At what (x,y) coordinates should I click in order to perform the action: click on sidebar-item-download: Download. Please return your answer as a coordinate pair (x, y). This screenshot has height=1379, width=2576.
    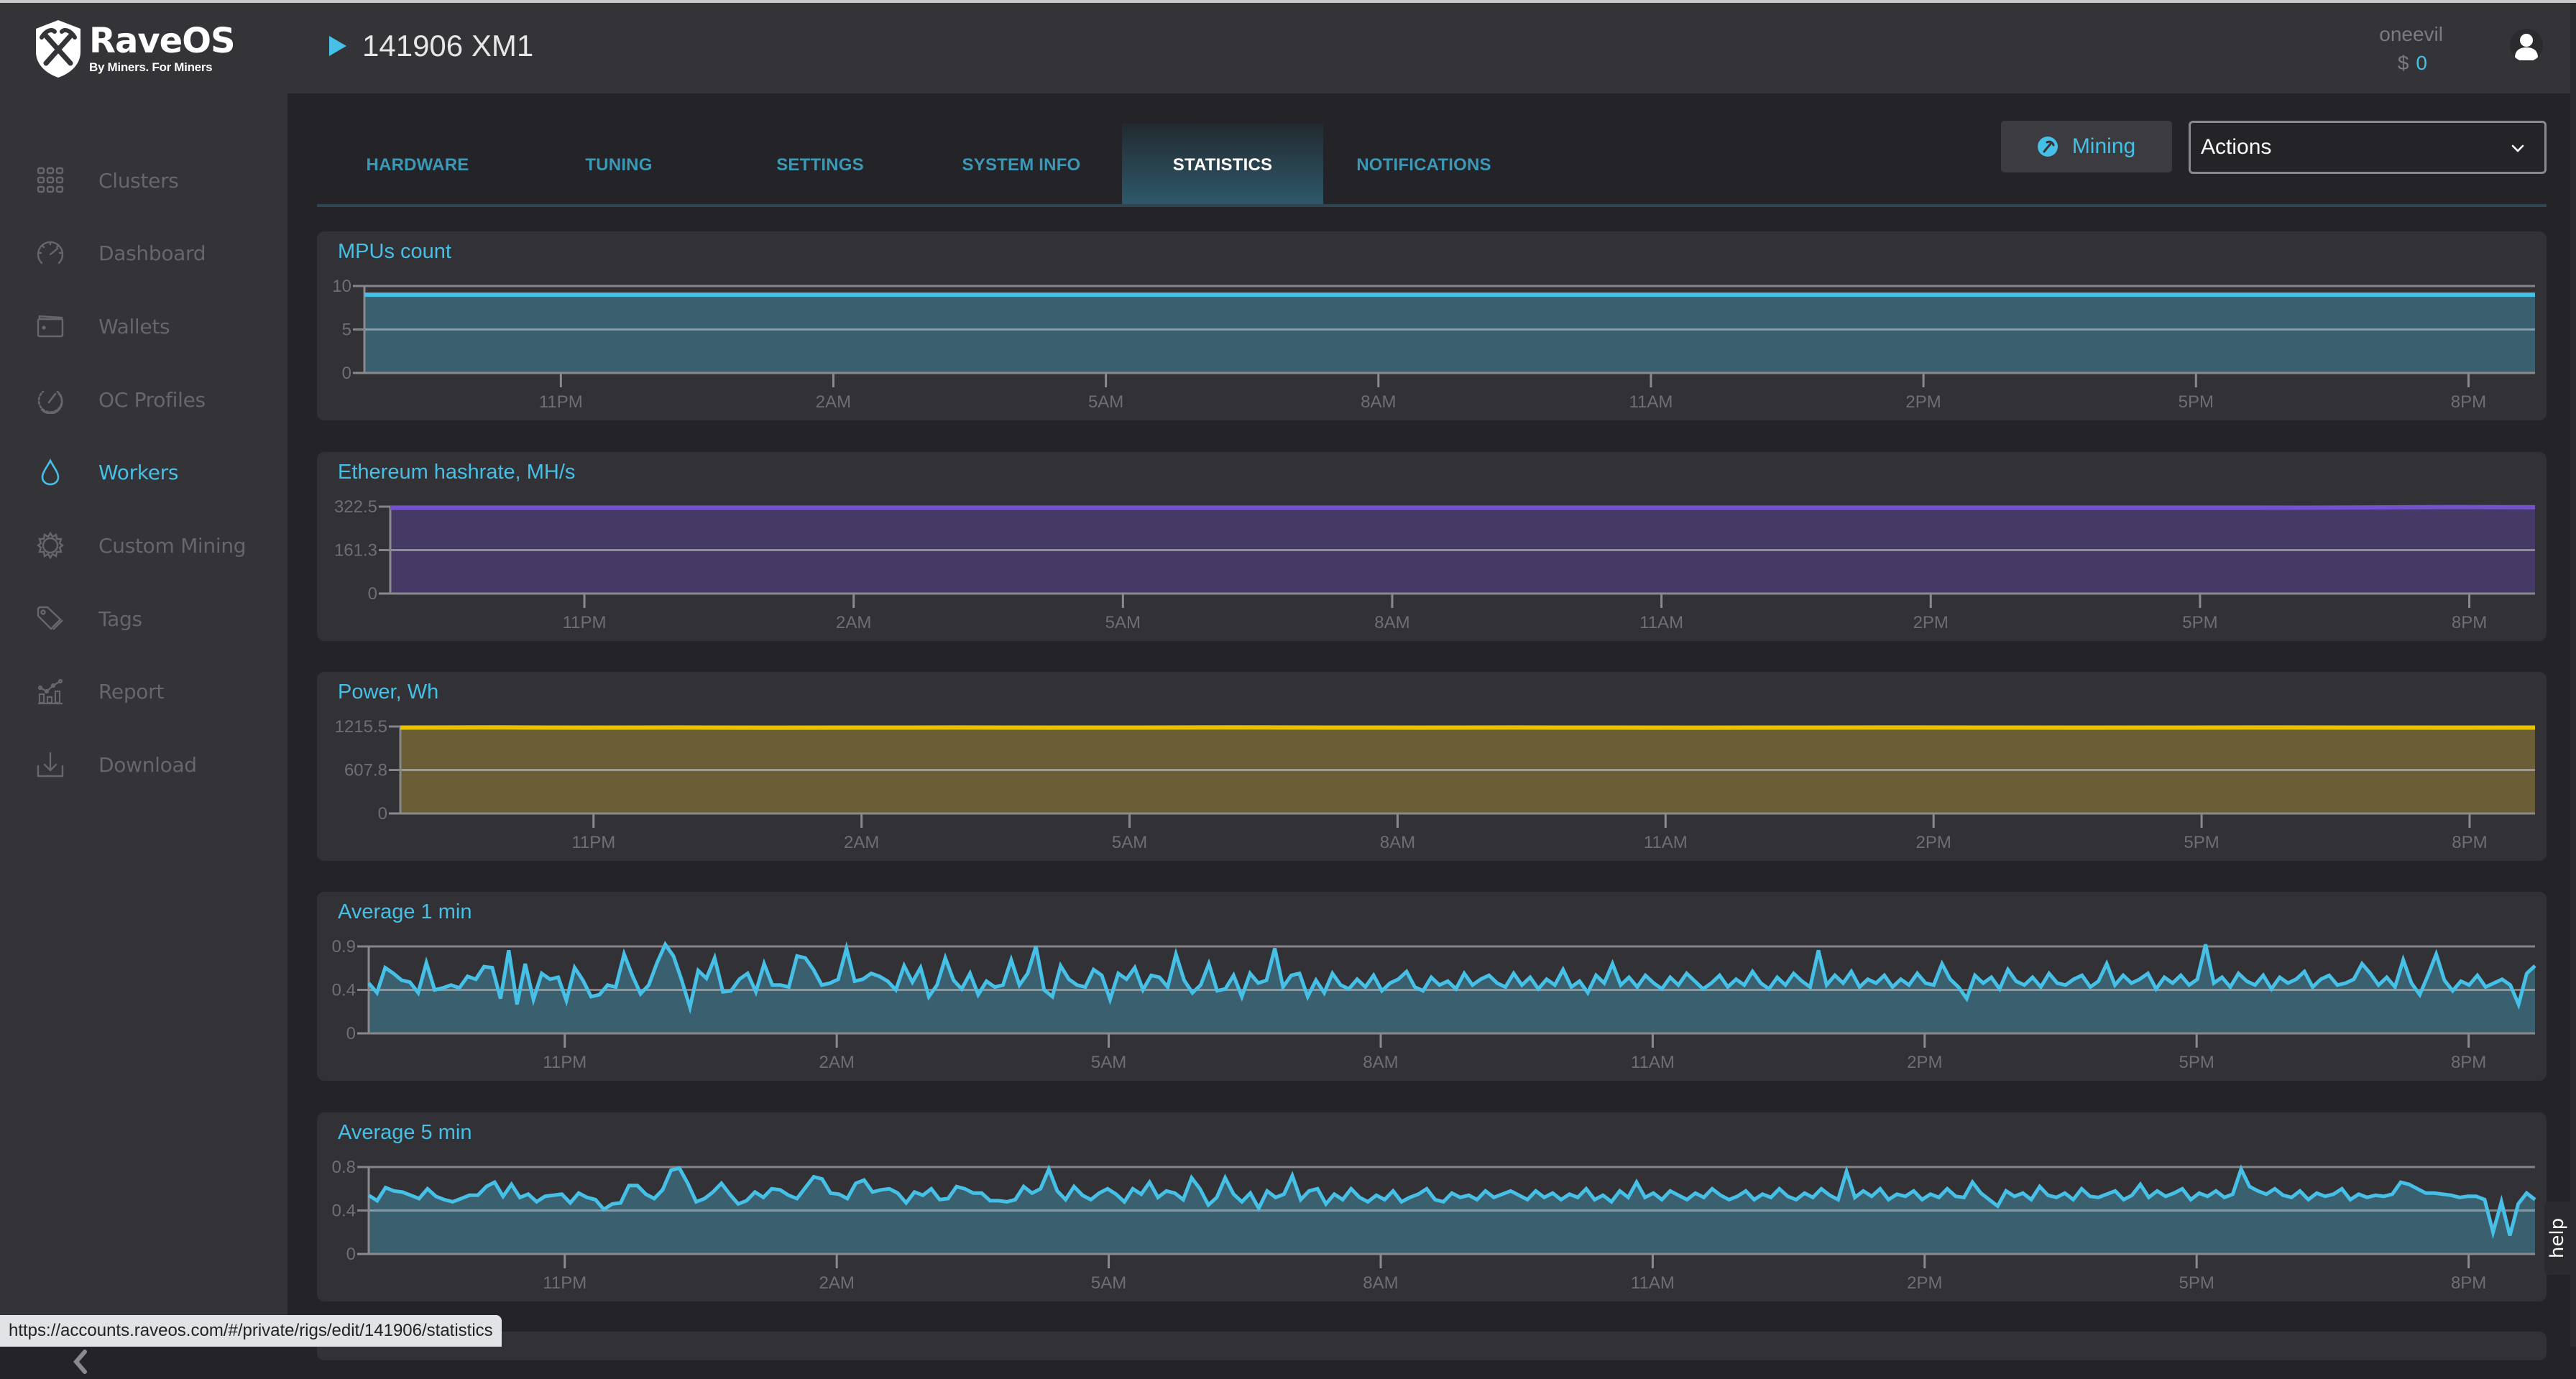
    Looking at the image, I should click on (144, 764).